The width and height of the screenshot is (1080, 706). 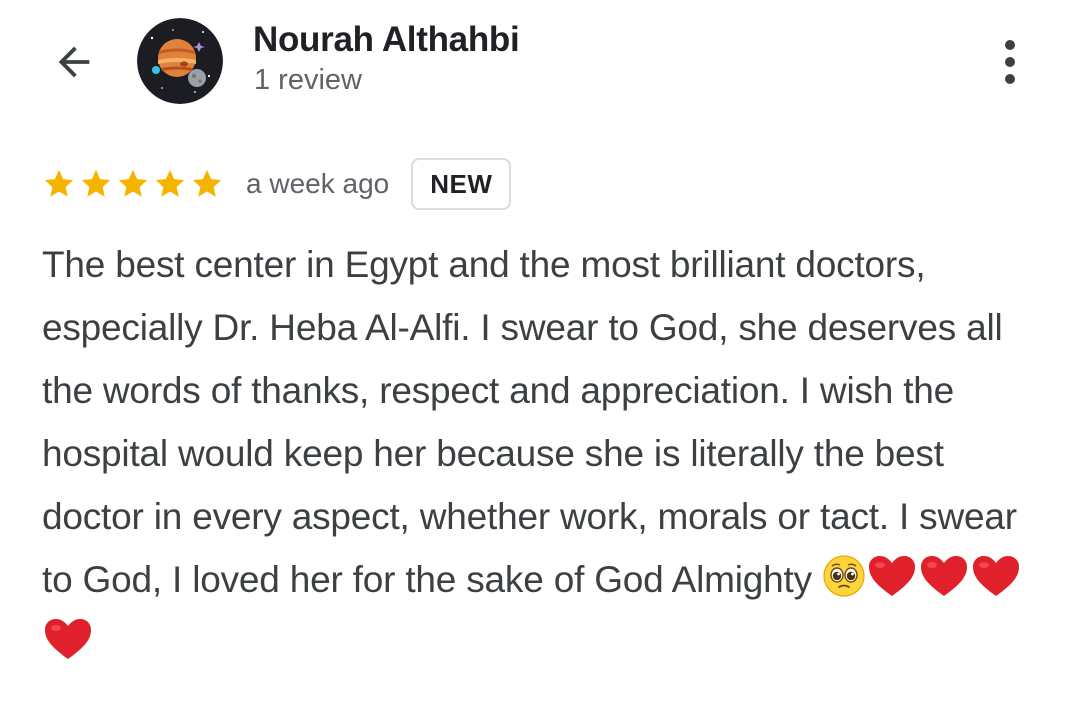 I want to click on review-meta: a week ago NEW, so click(x=277, y=184).